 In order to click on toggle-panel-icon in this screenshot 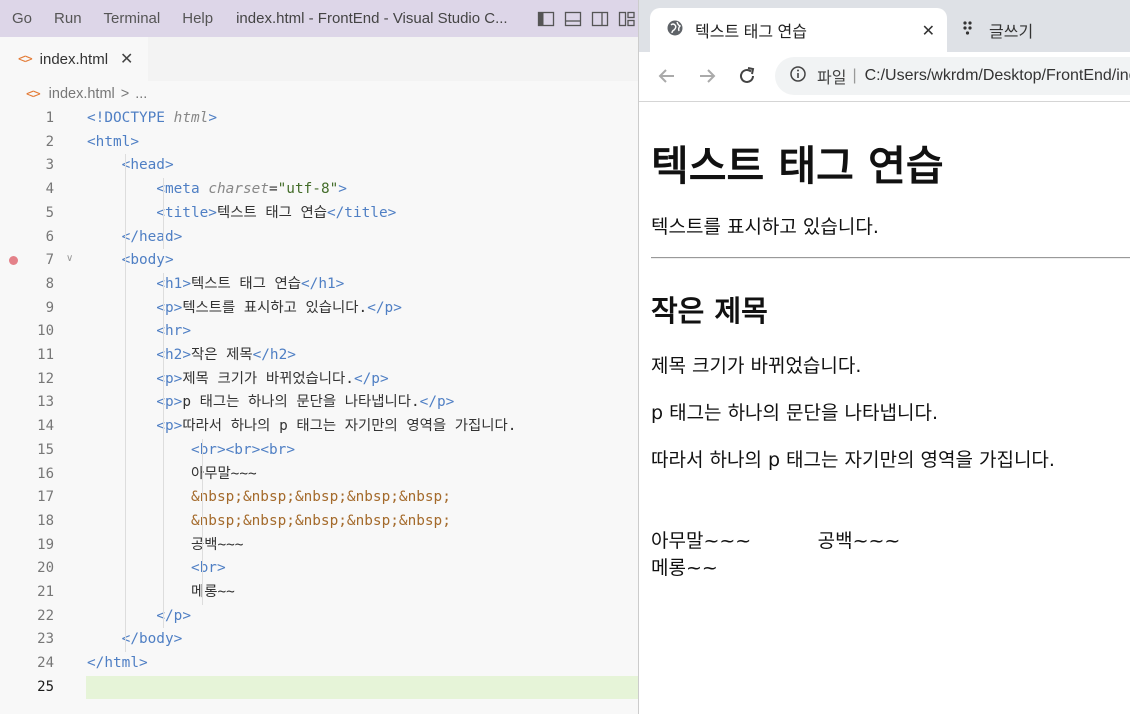, I will do `click(573, 19)`.